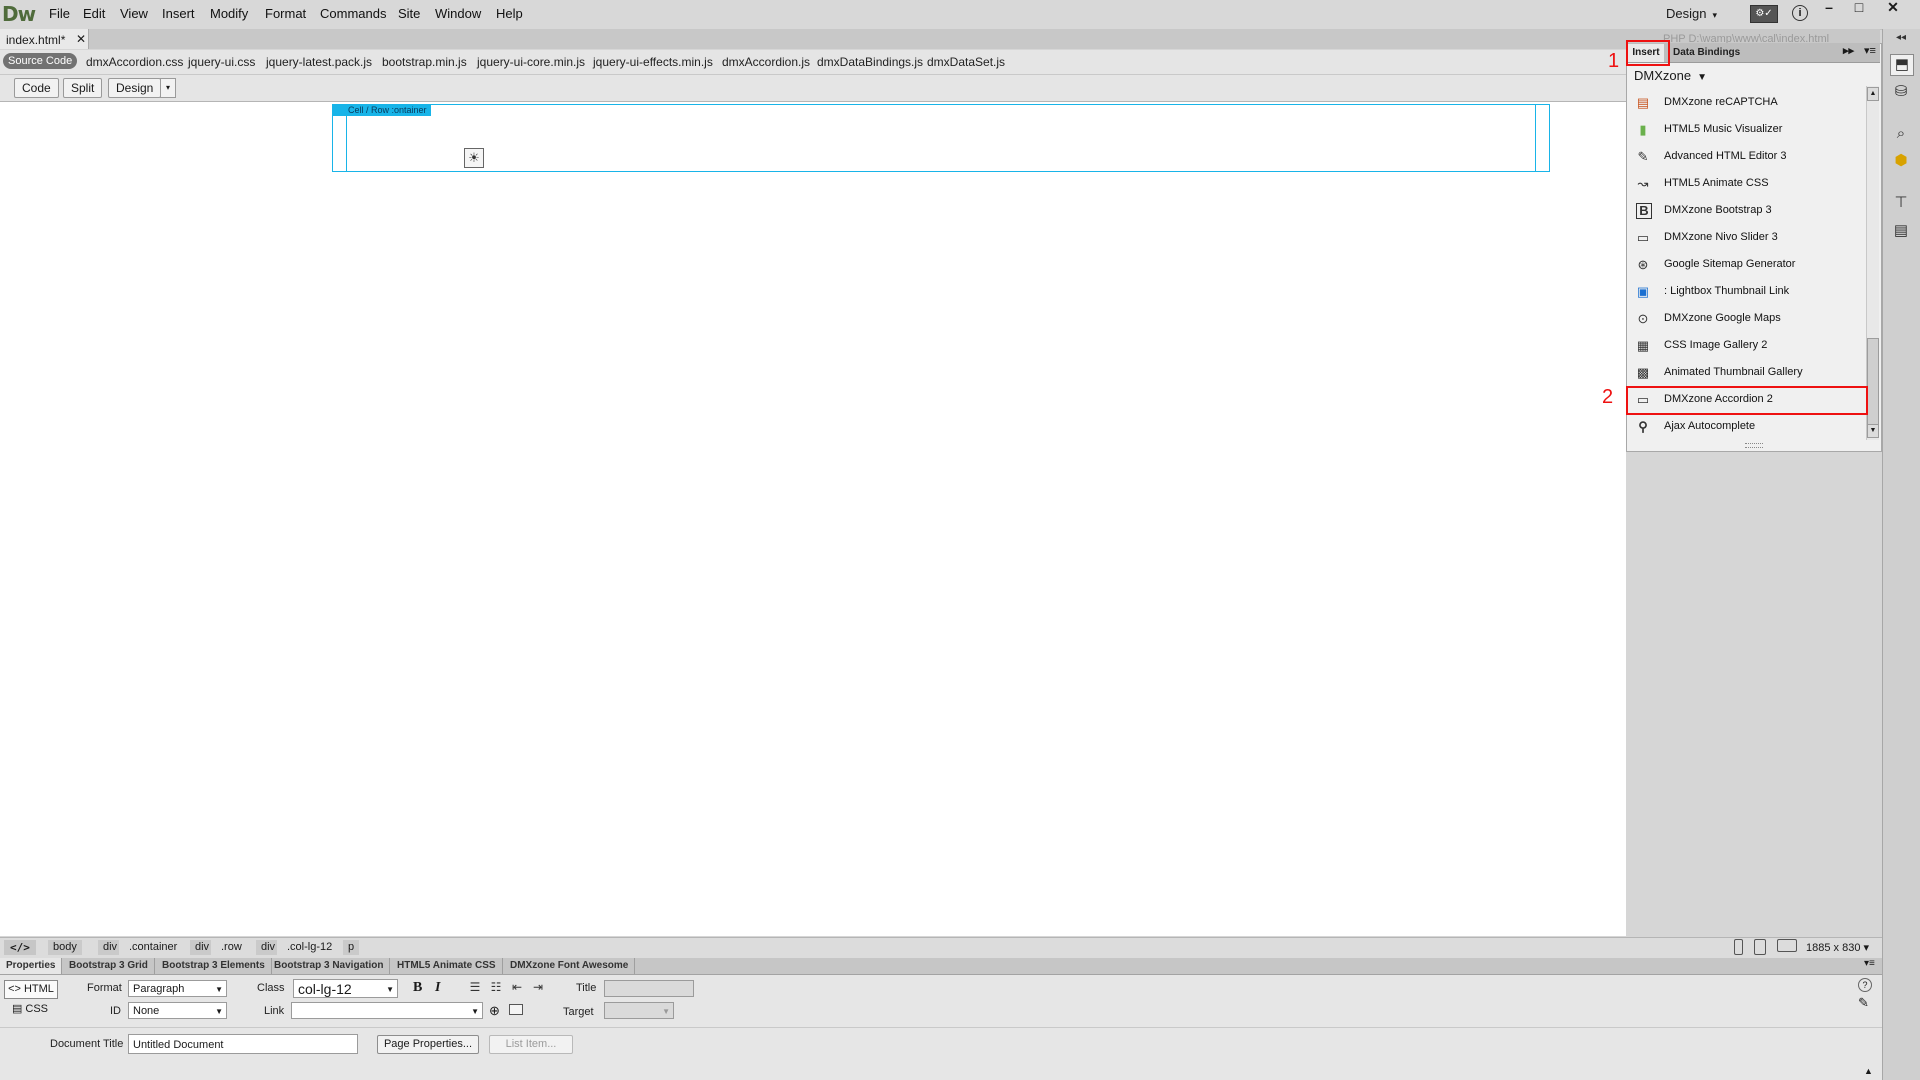 The height and width of the screenshot is (1080, 1920). Describe the element at coordinates (1837, 947) in the screenshot. I see `window-size-dropdown: 1885 x 830 ▾` at that location.